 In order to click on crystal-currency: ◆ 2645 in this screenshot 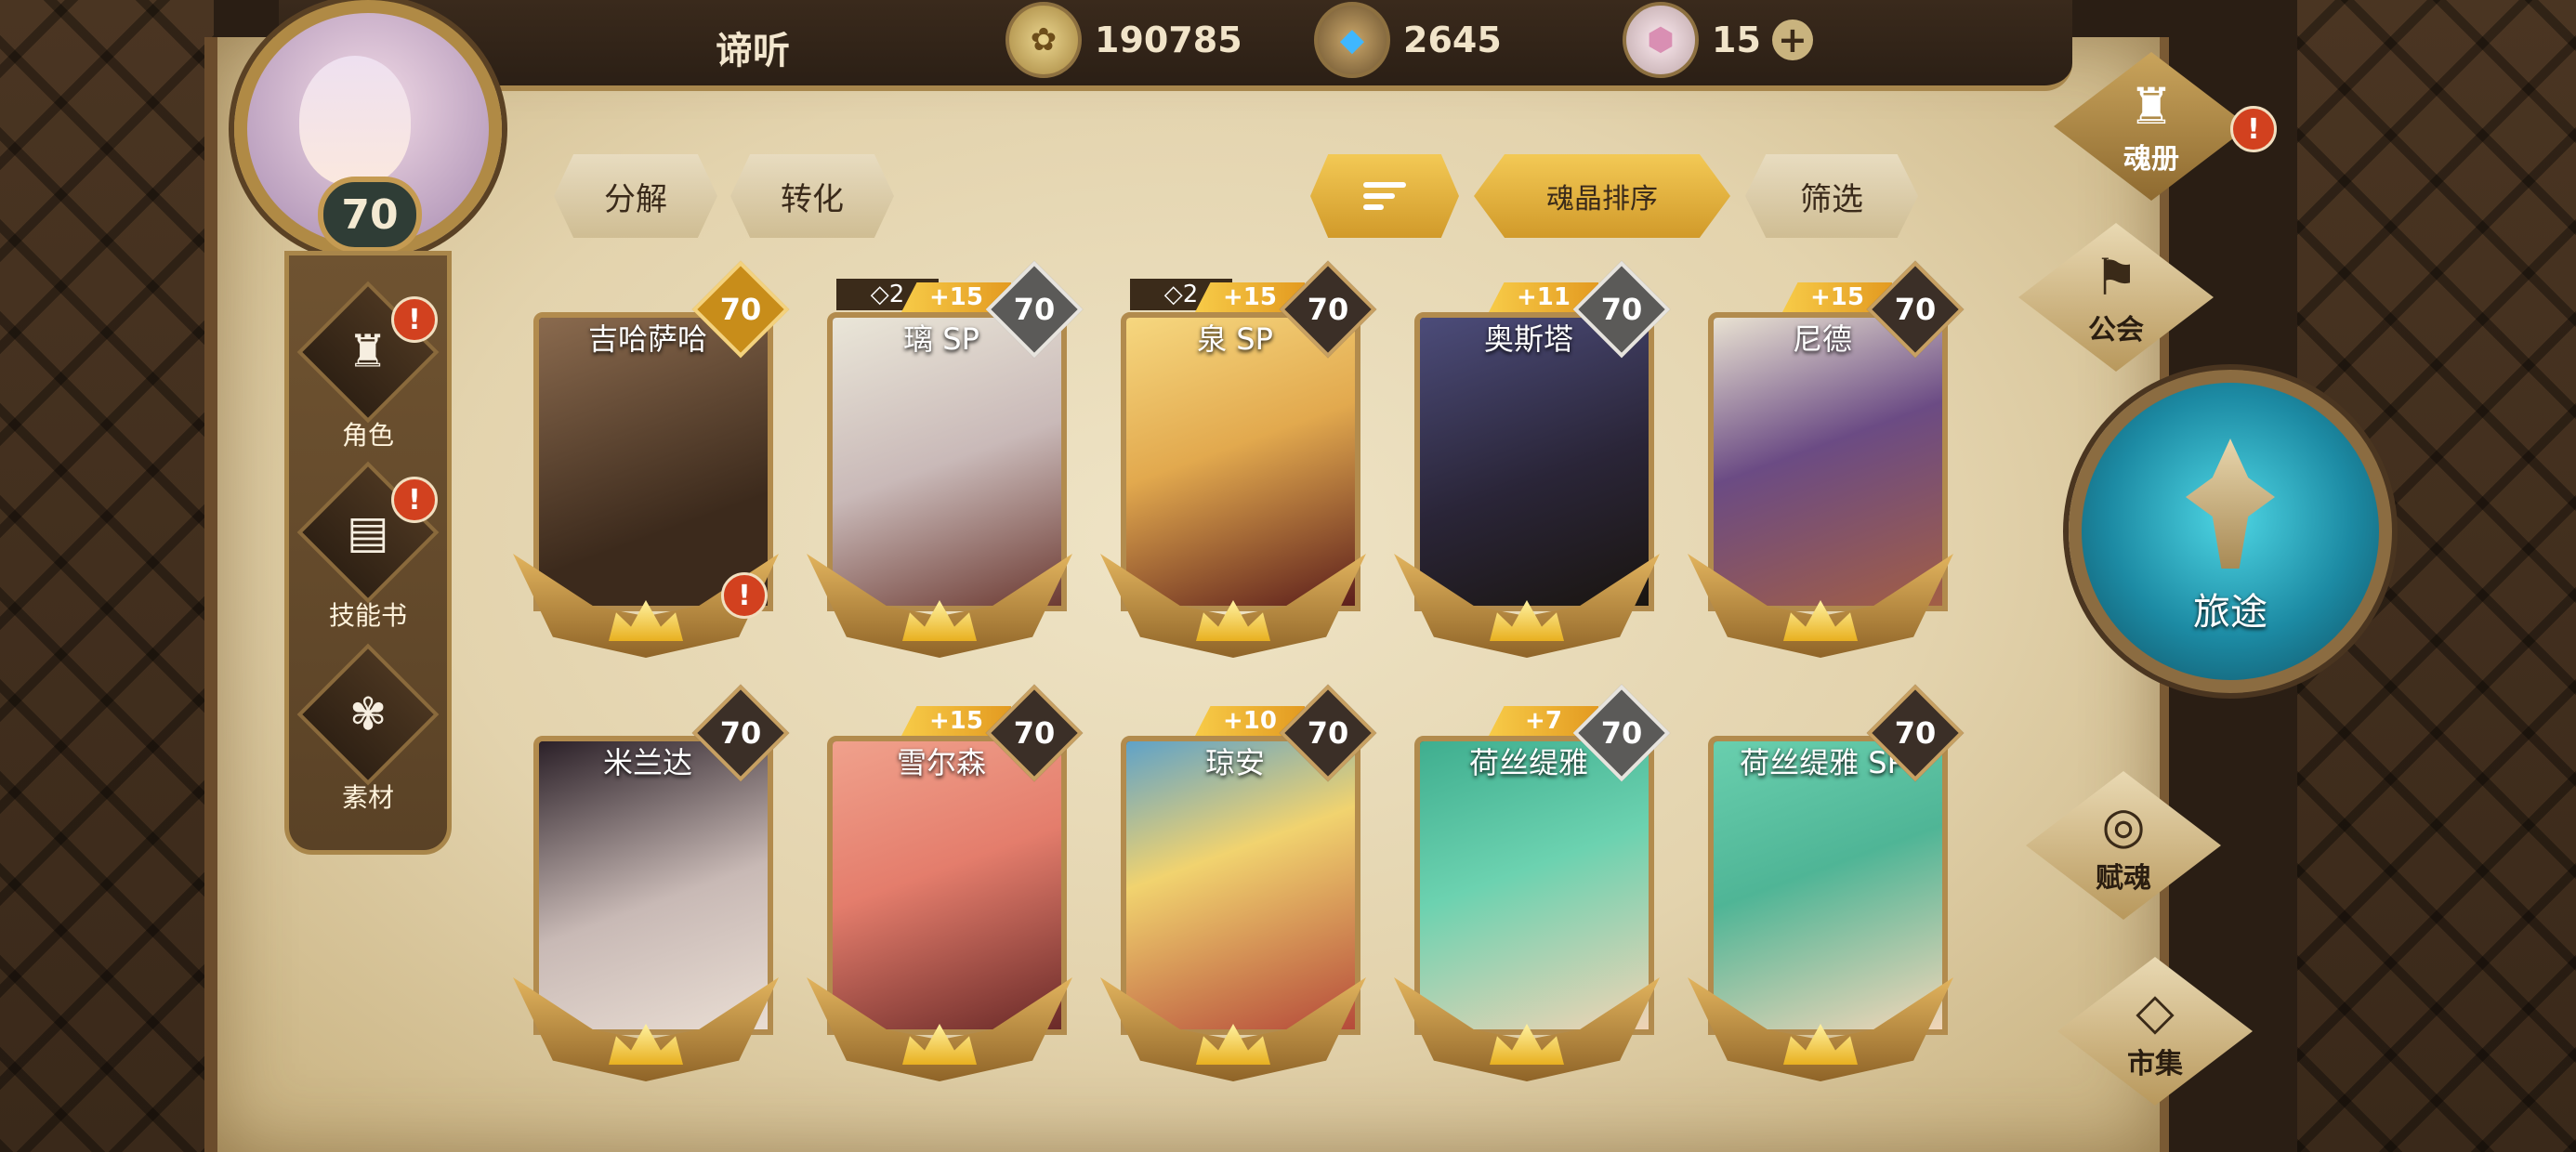, I will do `click(1408, 40)`.